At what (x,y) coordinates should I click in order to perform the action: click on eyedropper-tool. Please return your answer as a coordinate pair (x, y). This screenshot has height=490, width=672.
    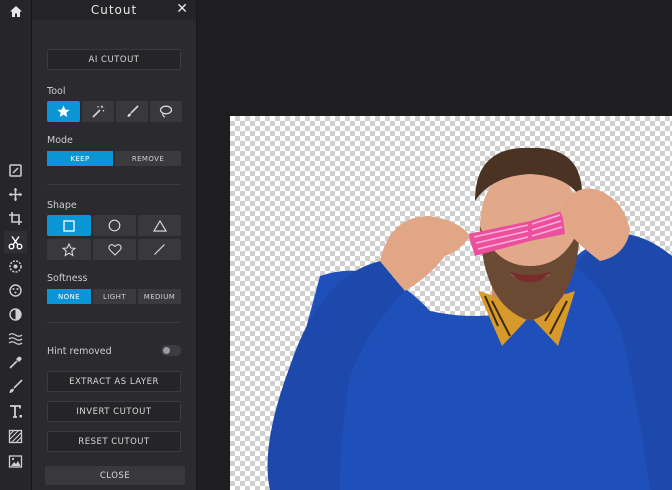
    Looking at the image, I should click on (15, 362).